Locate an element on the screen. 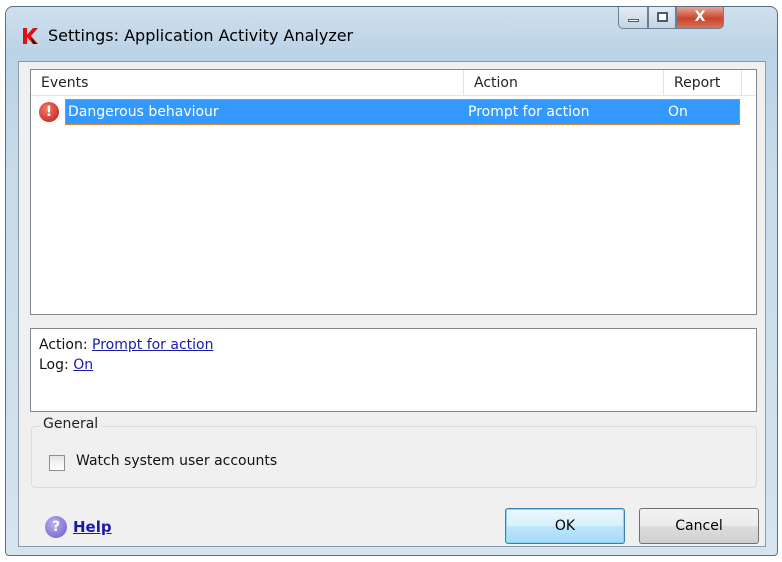 This screenshot has height=562, width=782. close-icon: X is located at coordinates (700, 17).